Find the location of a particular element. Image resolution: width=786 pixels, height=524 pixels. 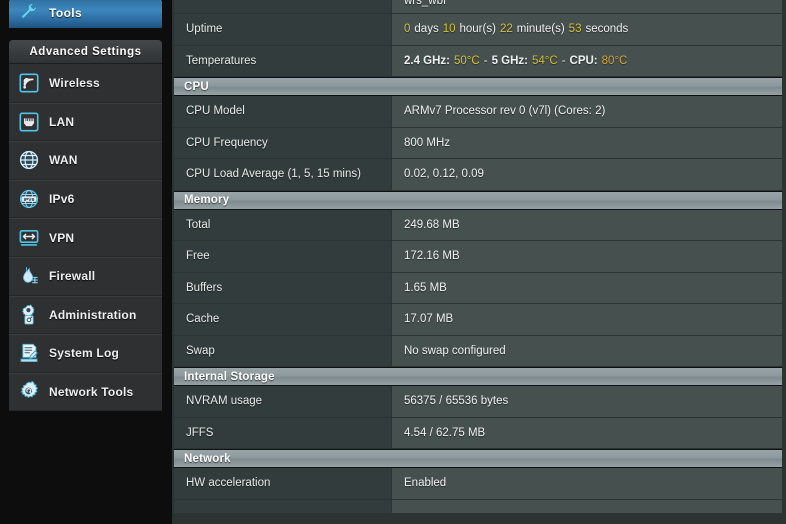

vpn-monitor-icon is located at coordinates (29, 238).